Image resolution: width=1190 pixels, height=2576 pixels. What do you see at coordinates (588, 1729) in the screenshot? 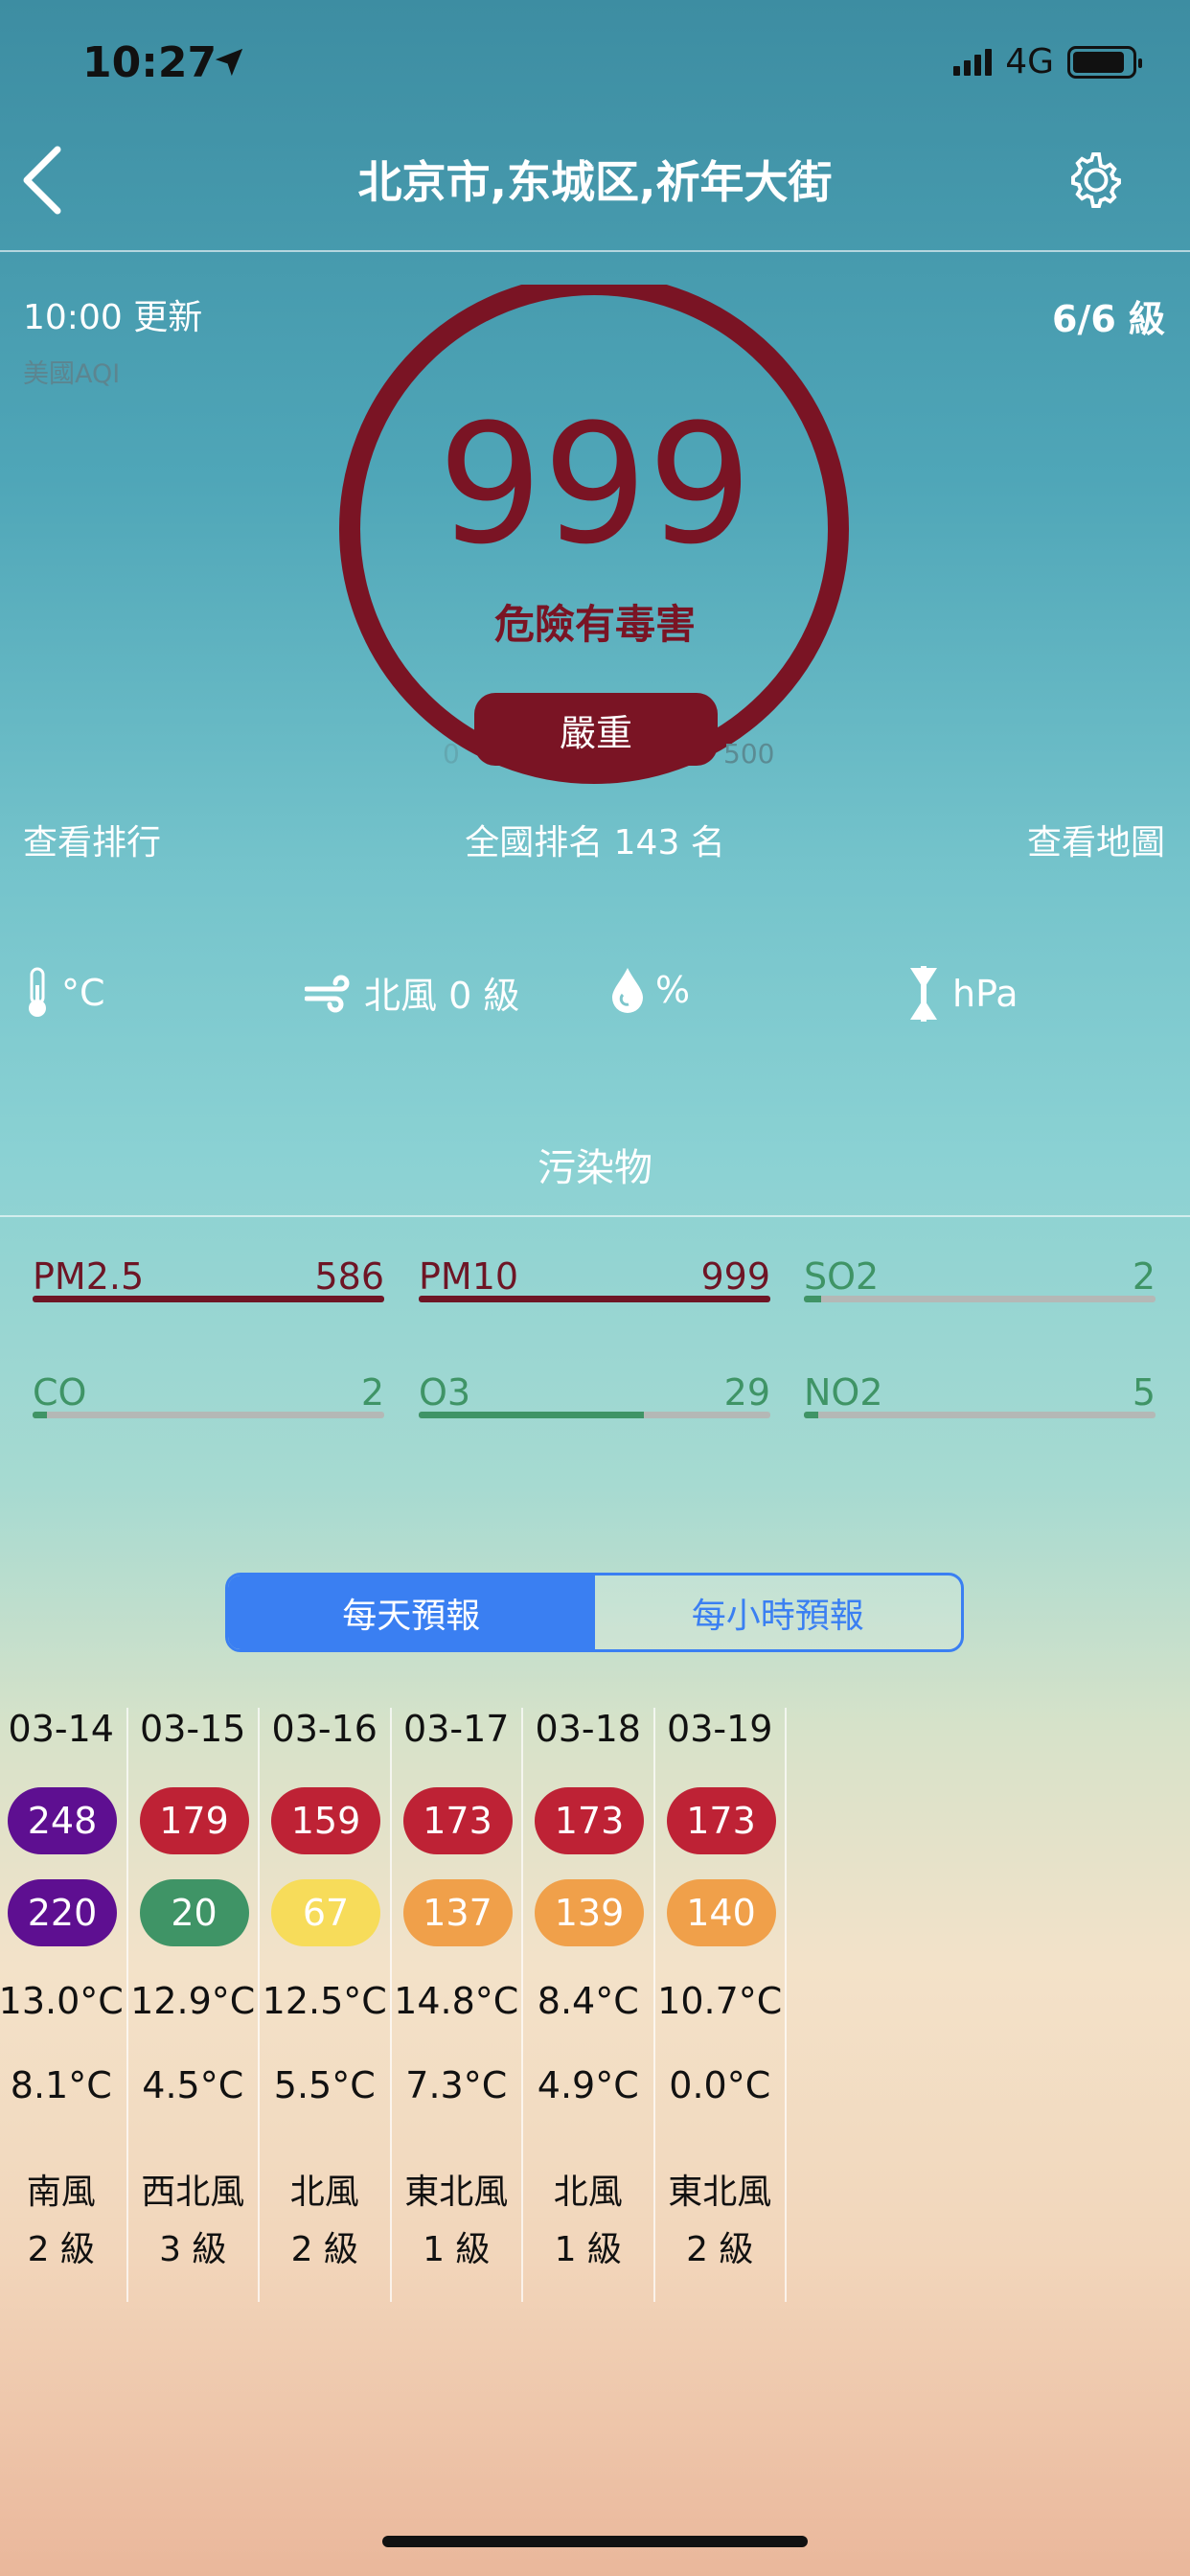
I see `forecast-date: 03-18` at bounding box center [588, 1729].